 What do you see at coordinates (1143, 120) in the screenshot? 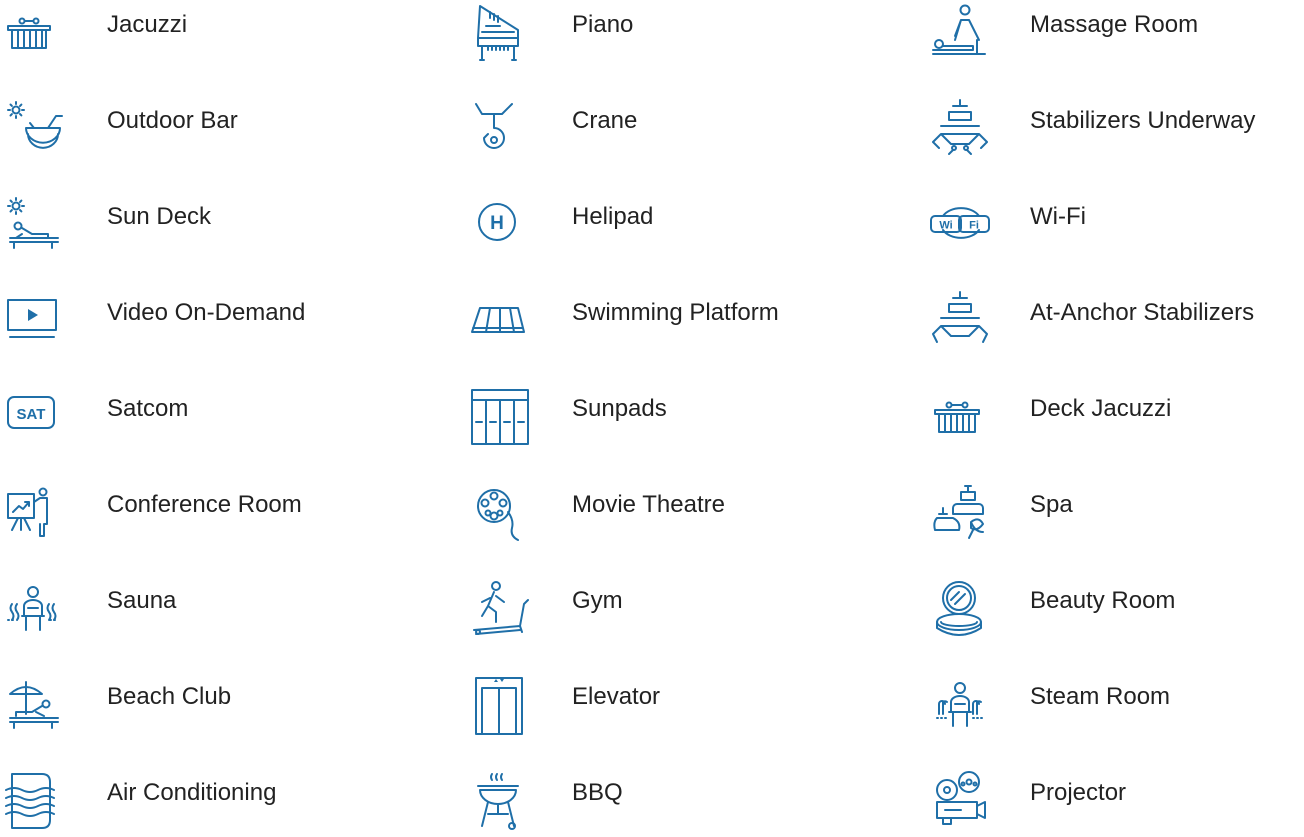
I see `amenity-label: Stabilizers Underway` at bounding box center [1143, 120].